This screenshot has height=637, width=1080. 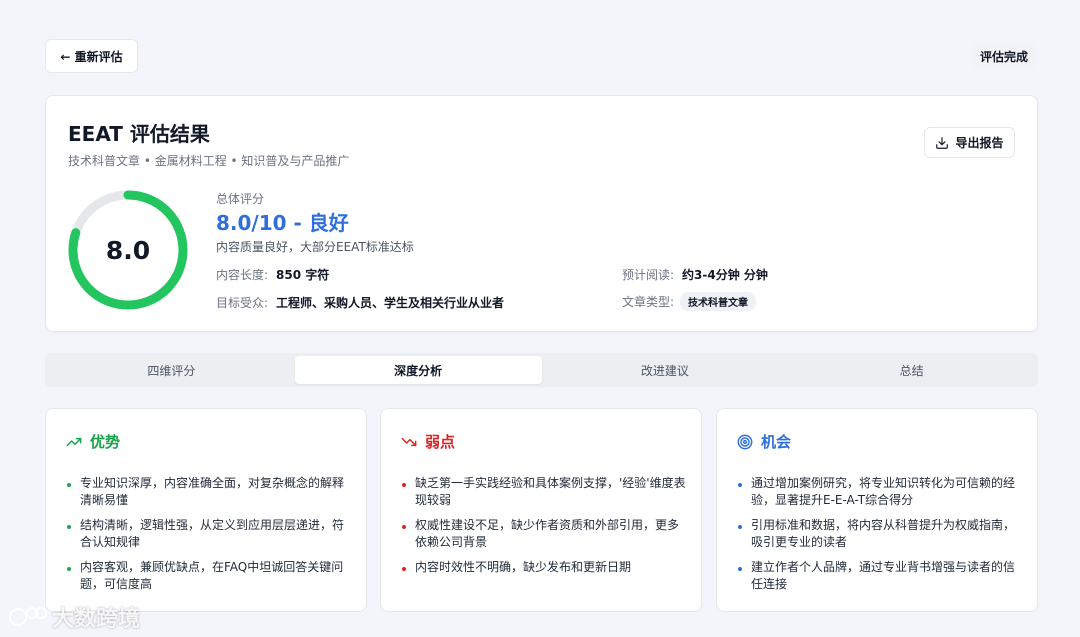 I want to click on weaknesses-title: 弱点, so click(x=440, y=442).